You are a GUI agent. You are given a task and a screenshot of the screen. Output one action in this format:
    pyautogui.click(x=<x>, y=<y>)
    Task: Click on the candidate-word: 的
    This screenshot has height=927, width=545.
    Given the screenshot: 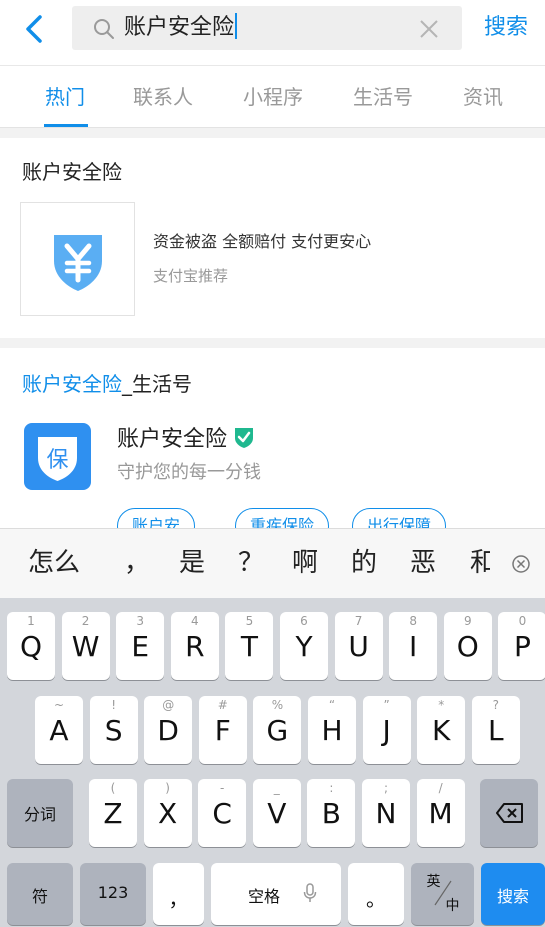 What is the action you would take?
    pyautogui.click(x=364, y=563)
    